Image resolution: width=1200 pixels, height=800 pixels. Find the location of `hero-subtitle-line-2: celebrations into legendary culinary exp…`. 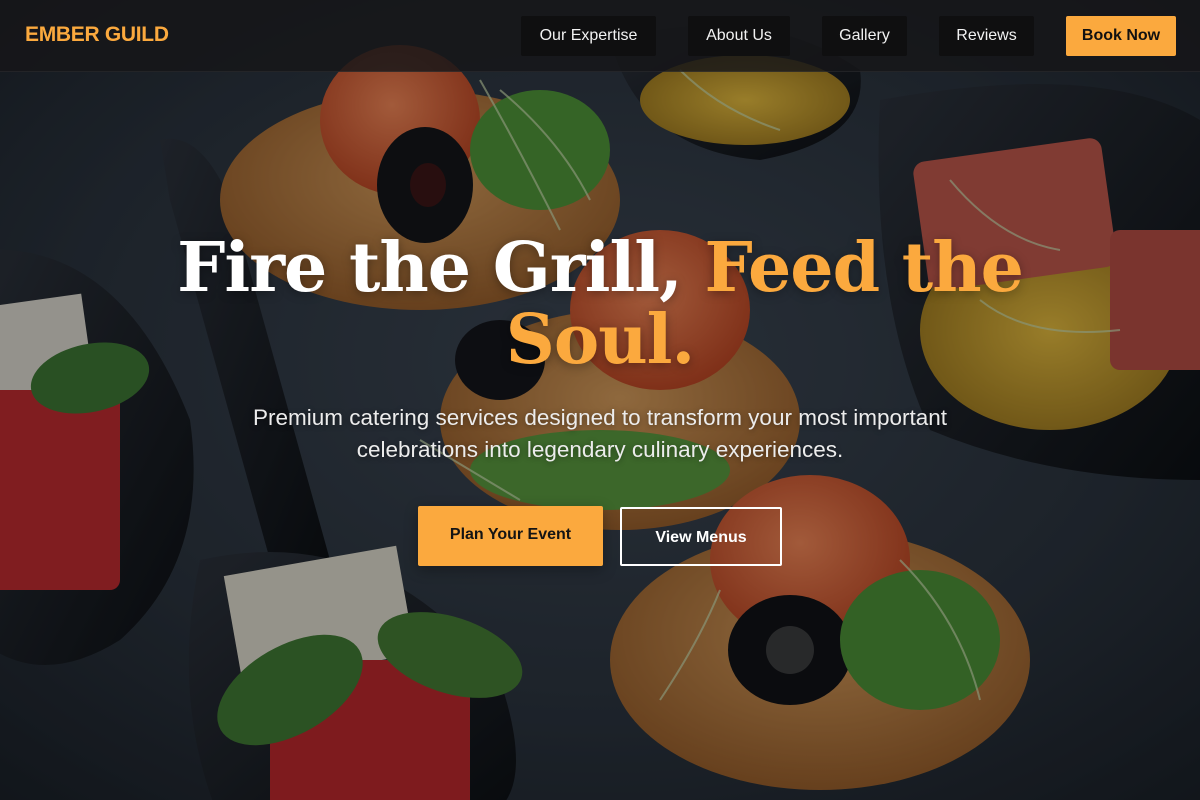

hero-subtitle-line-2: celebrations into legendary culinary exp… is located at coordinates (600, 449).